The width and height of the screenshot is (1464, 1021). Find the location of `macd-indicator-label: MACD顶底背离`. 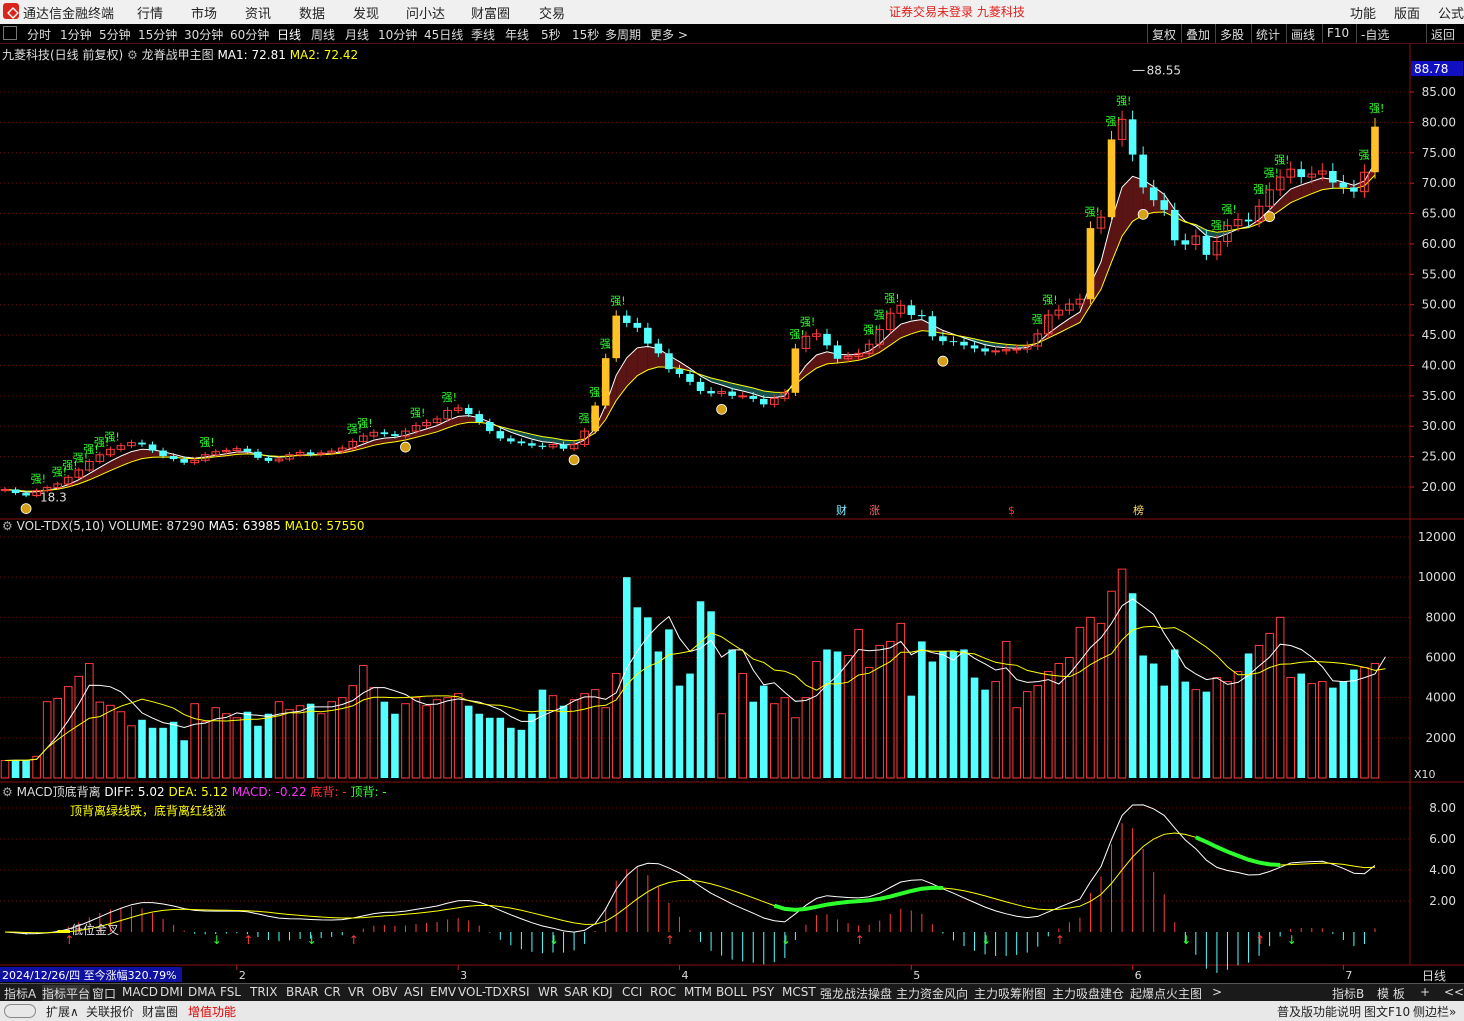

macd-indicator-label: MACD顶底背离 is located at coordinates (59, 792).